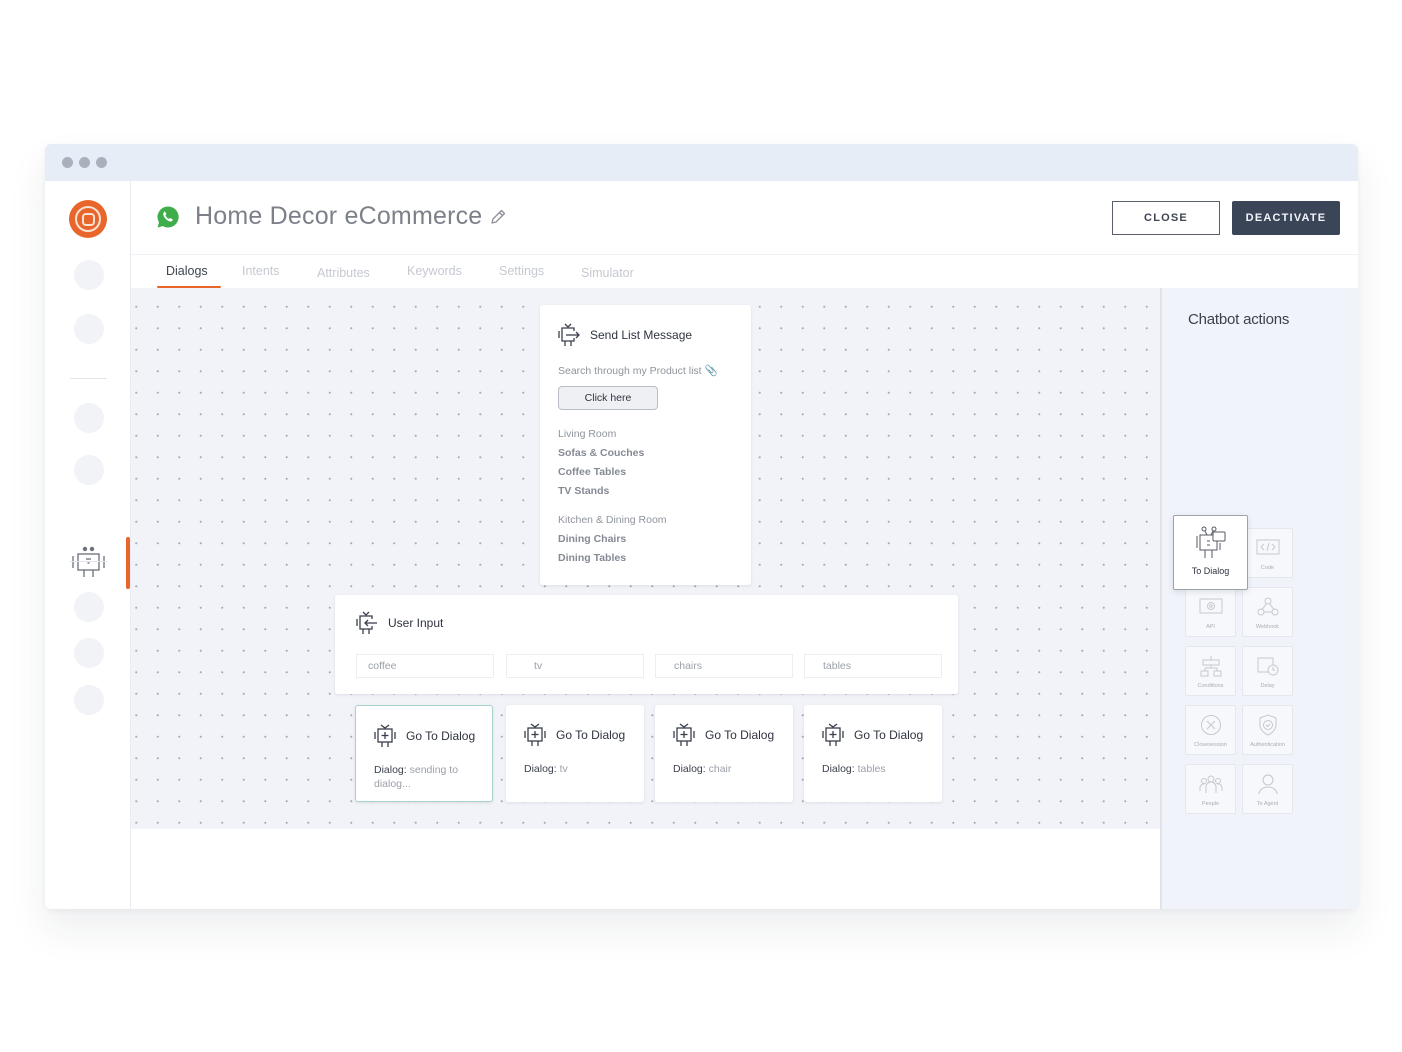  I want to click on action-code: Code, so click(1267, 553).